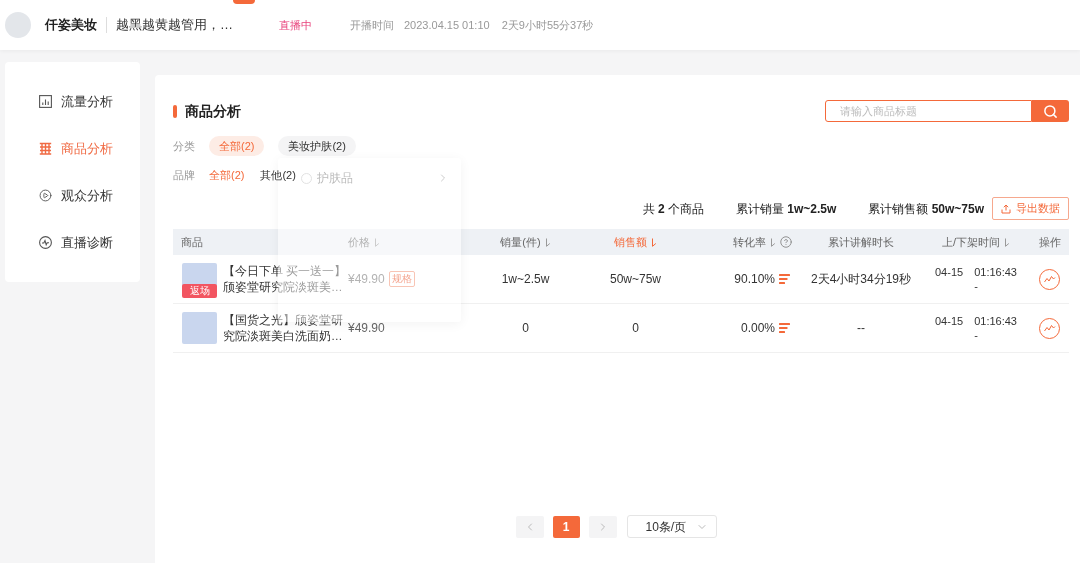 This screenshot has height=563, width=1080. What do you see at coordinates (525, 328) in the screenshot?
I see `sales-volume: 0` at bounding box center [525, 328].